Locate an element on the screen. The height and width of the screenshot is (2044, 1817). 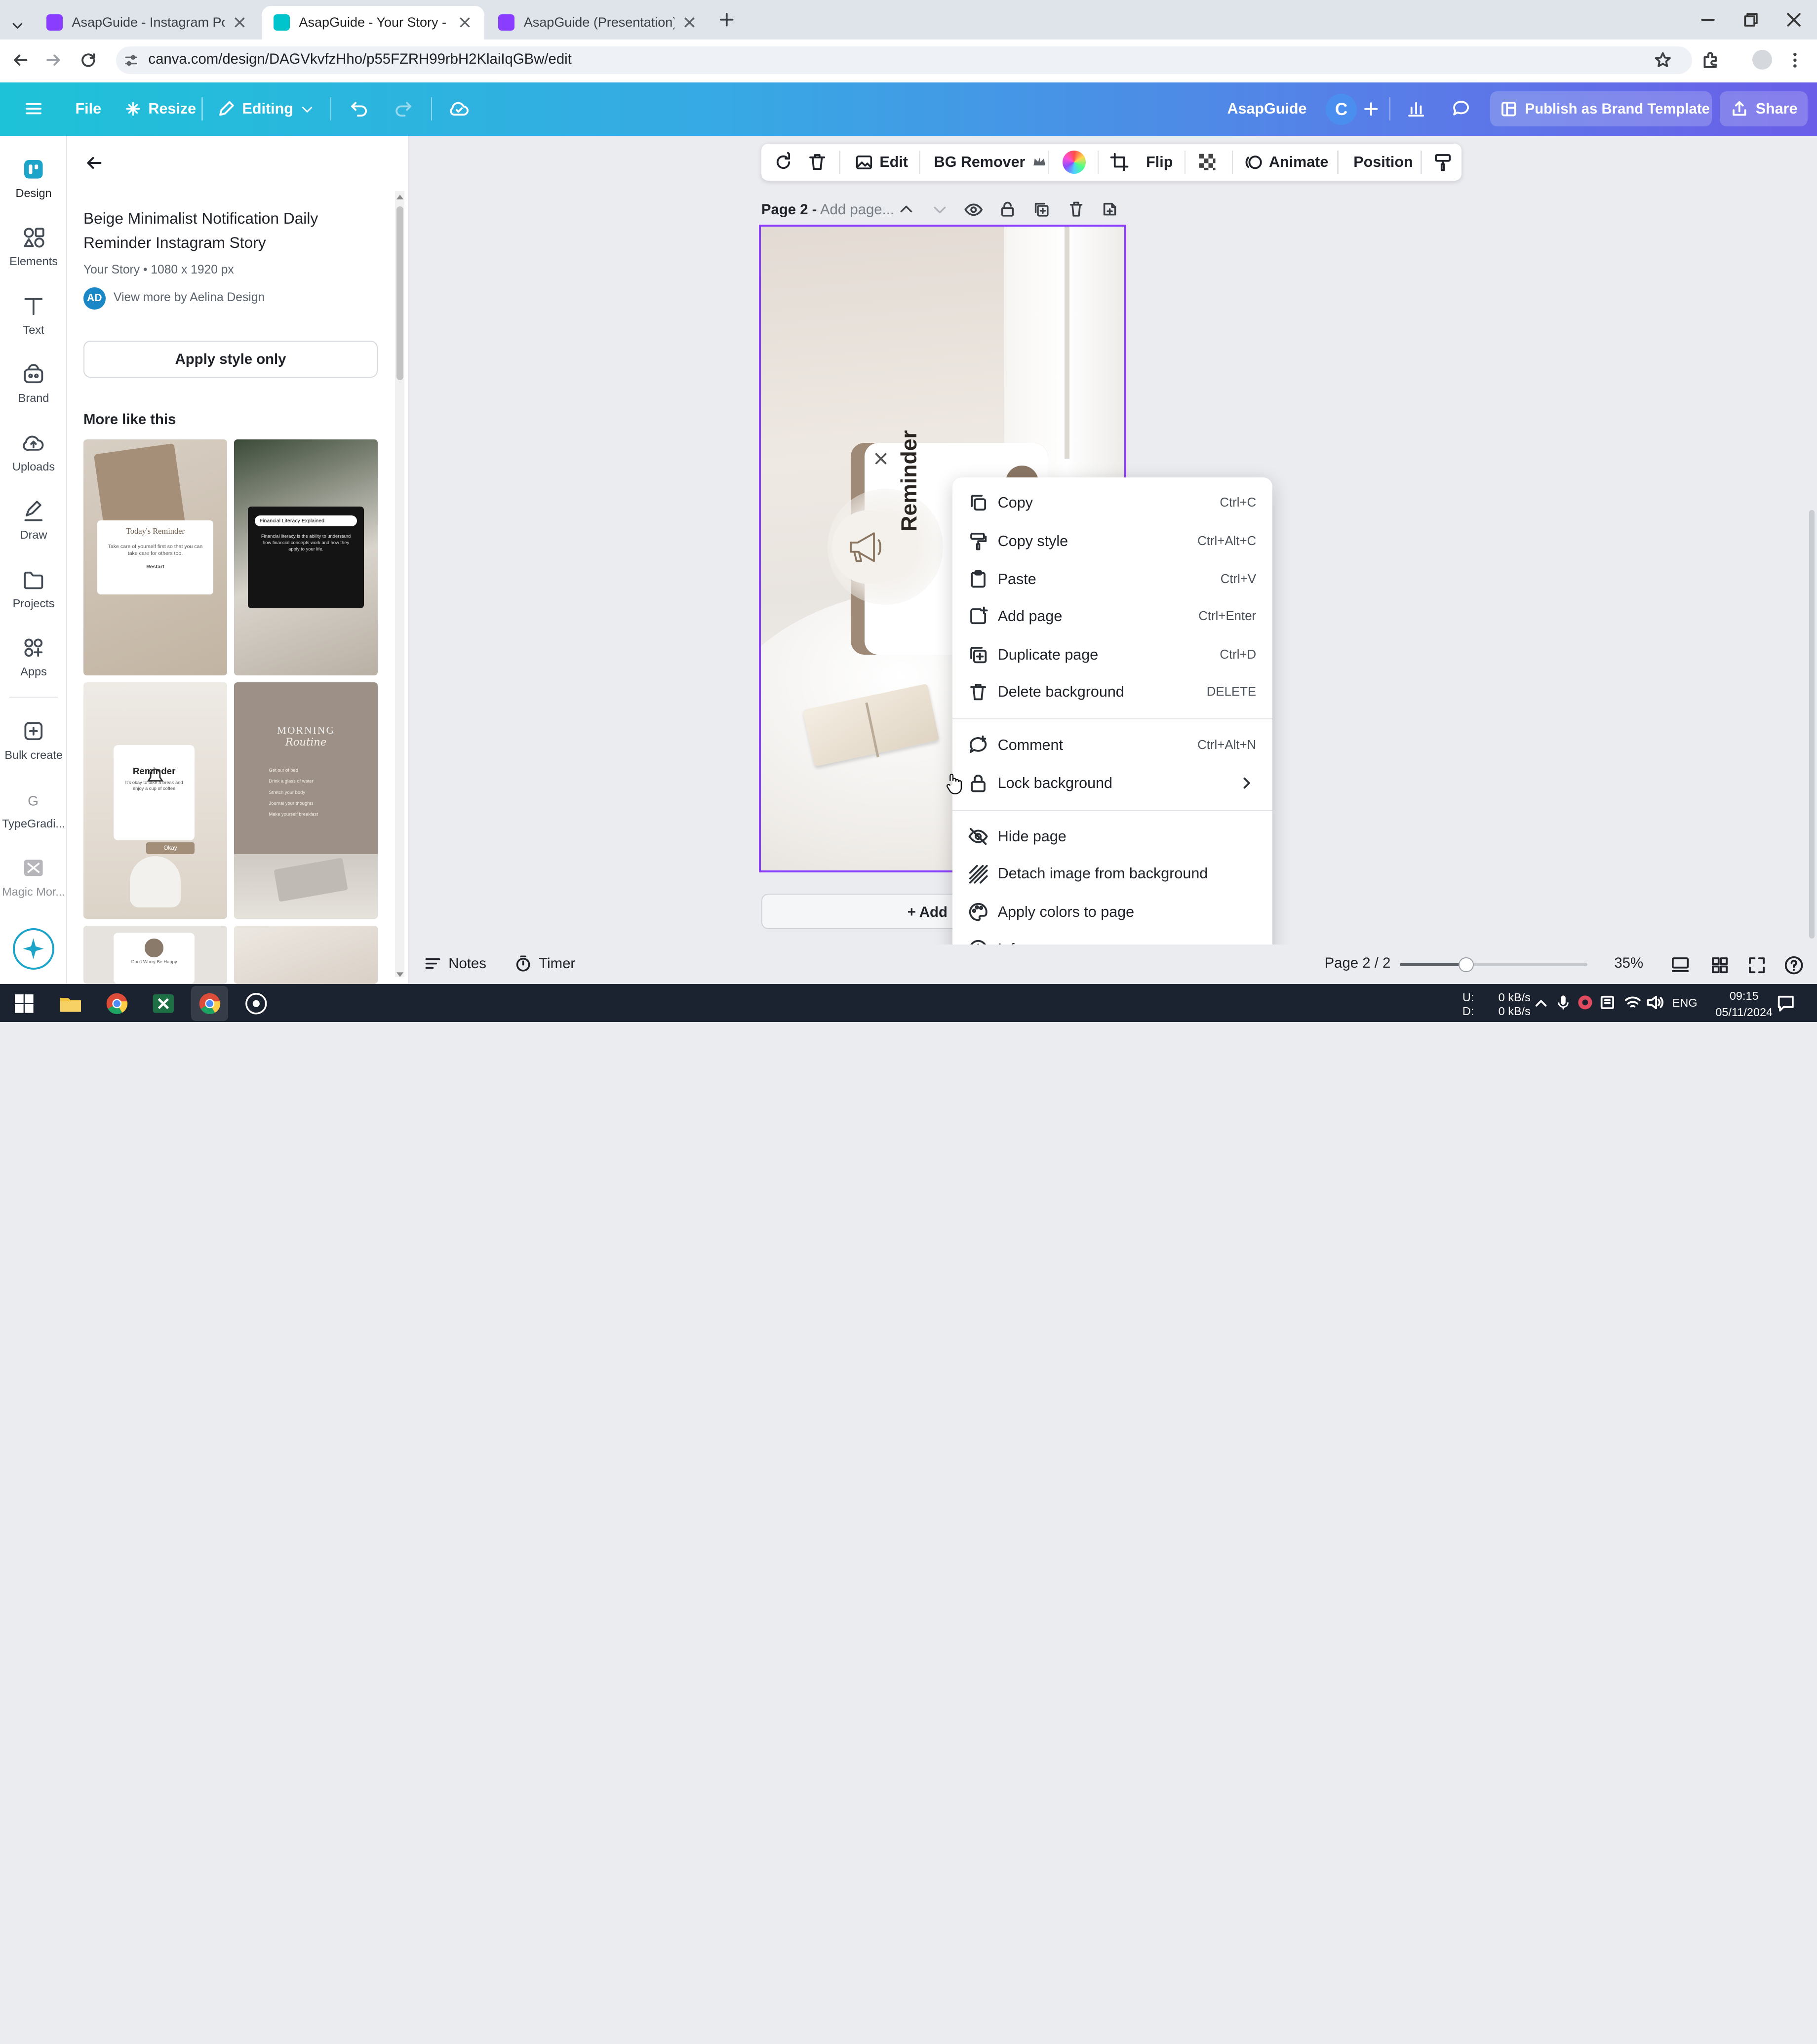
menu-item-comment: Comment Ctrl+Alt+N is located at coordinates (1112, 745).